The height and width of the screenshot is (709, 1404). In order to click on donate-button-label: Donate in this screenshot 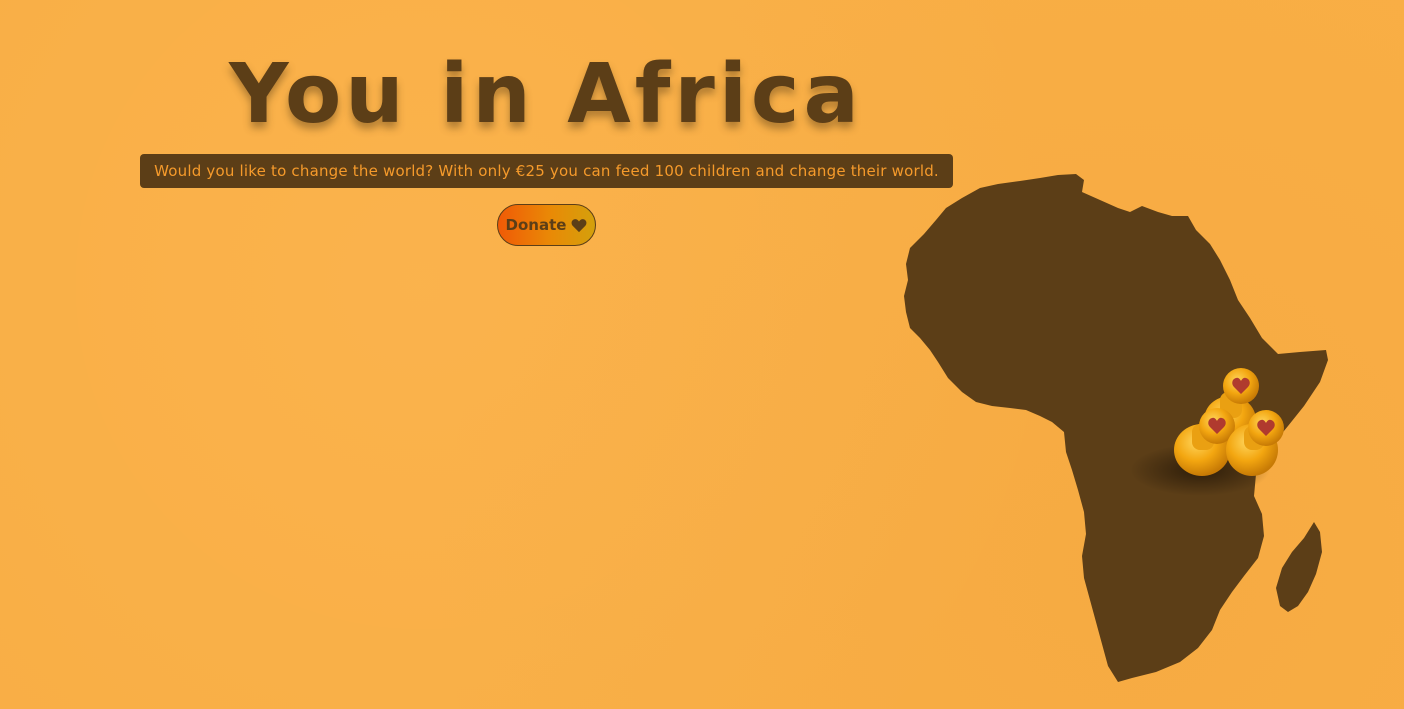, I will do `click(536, 225)`.